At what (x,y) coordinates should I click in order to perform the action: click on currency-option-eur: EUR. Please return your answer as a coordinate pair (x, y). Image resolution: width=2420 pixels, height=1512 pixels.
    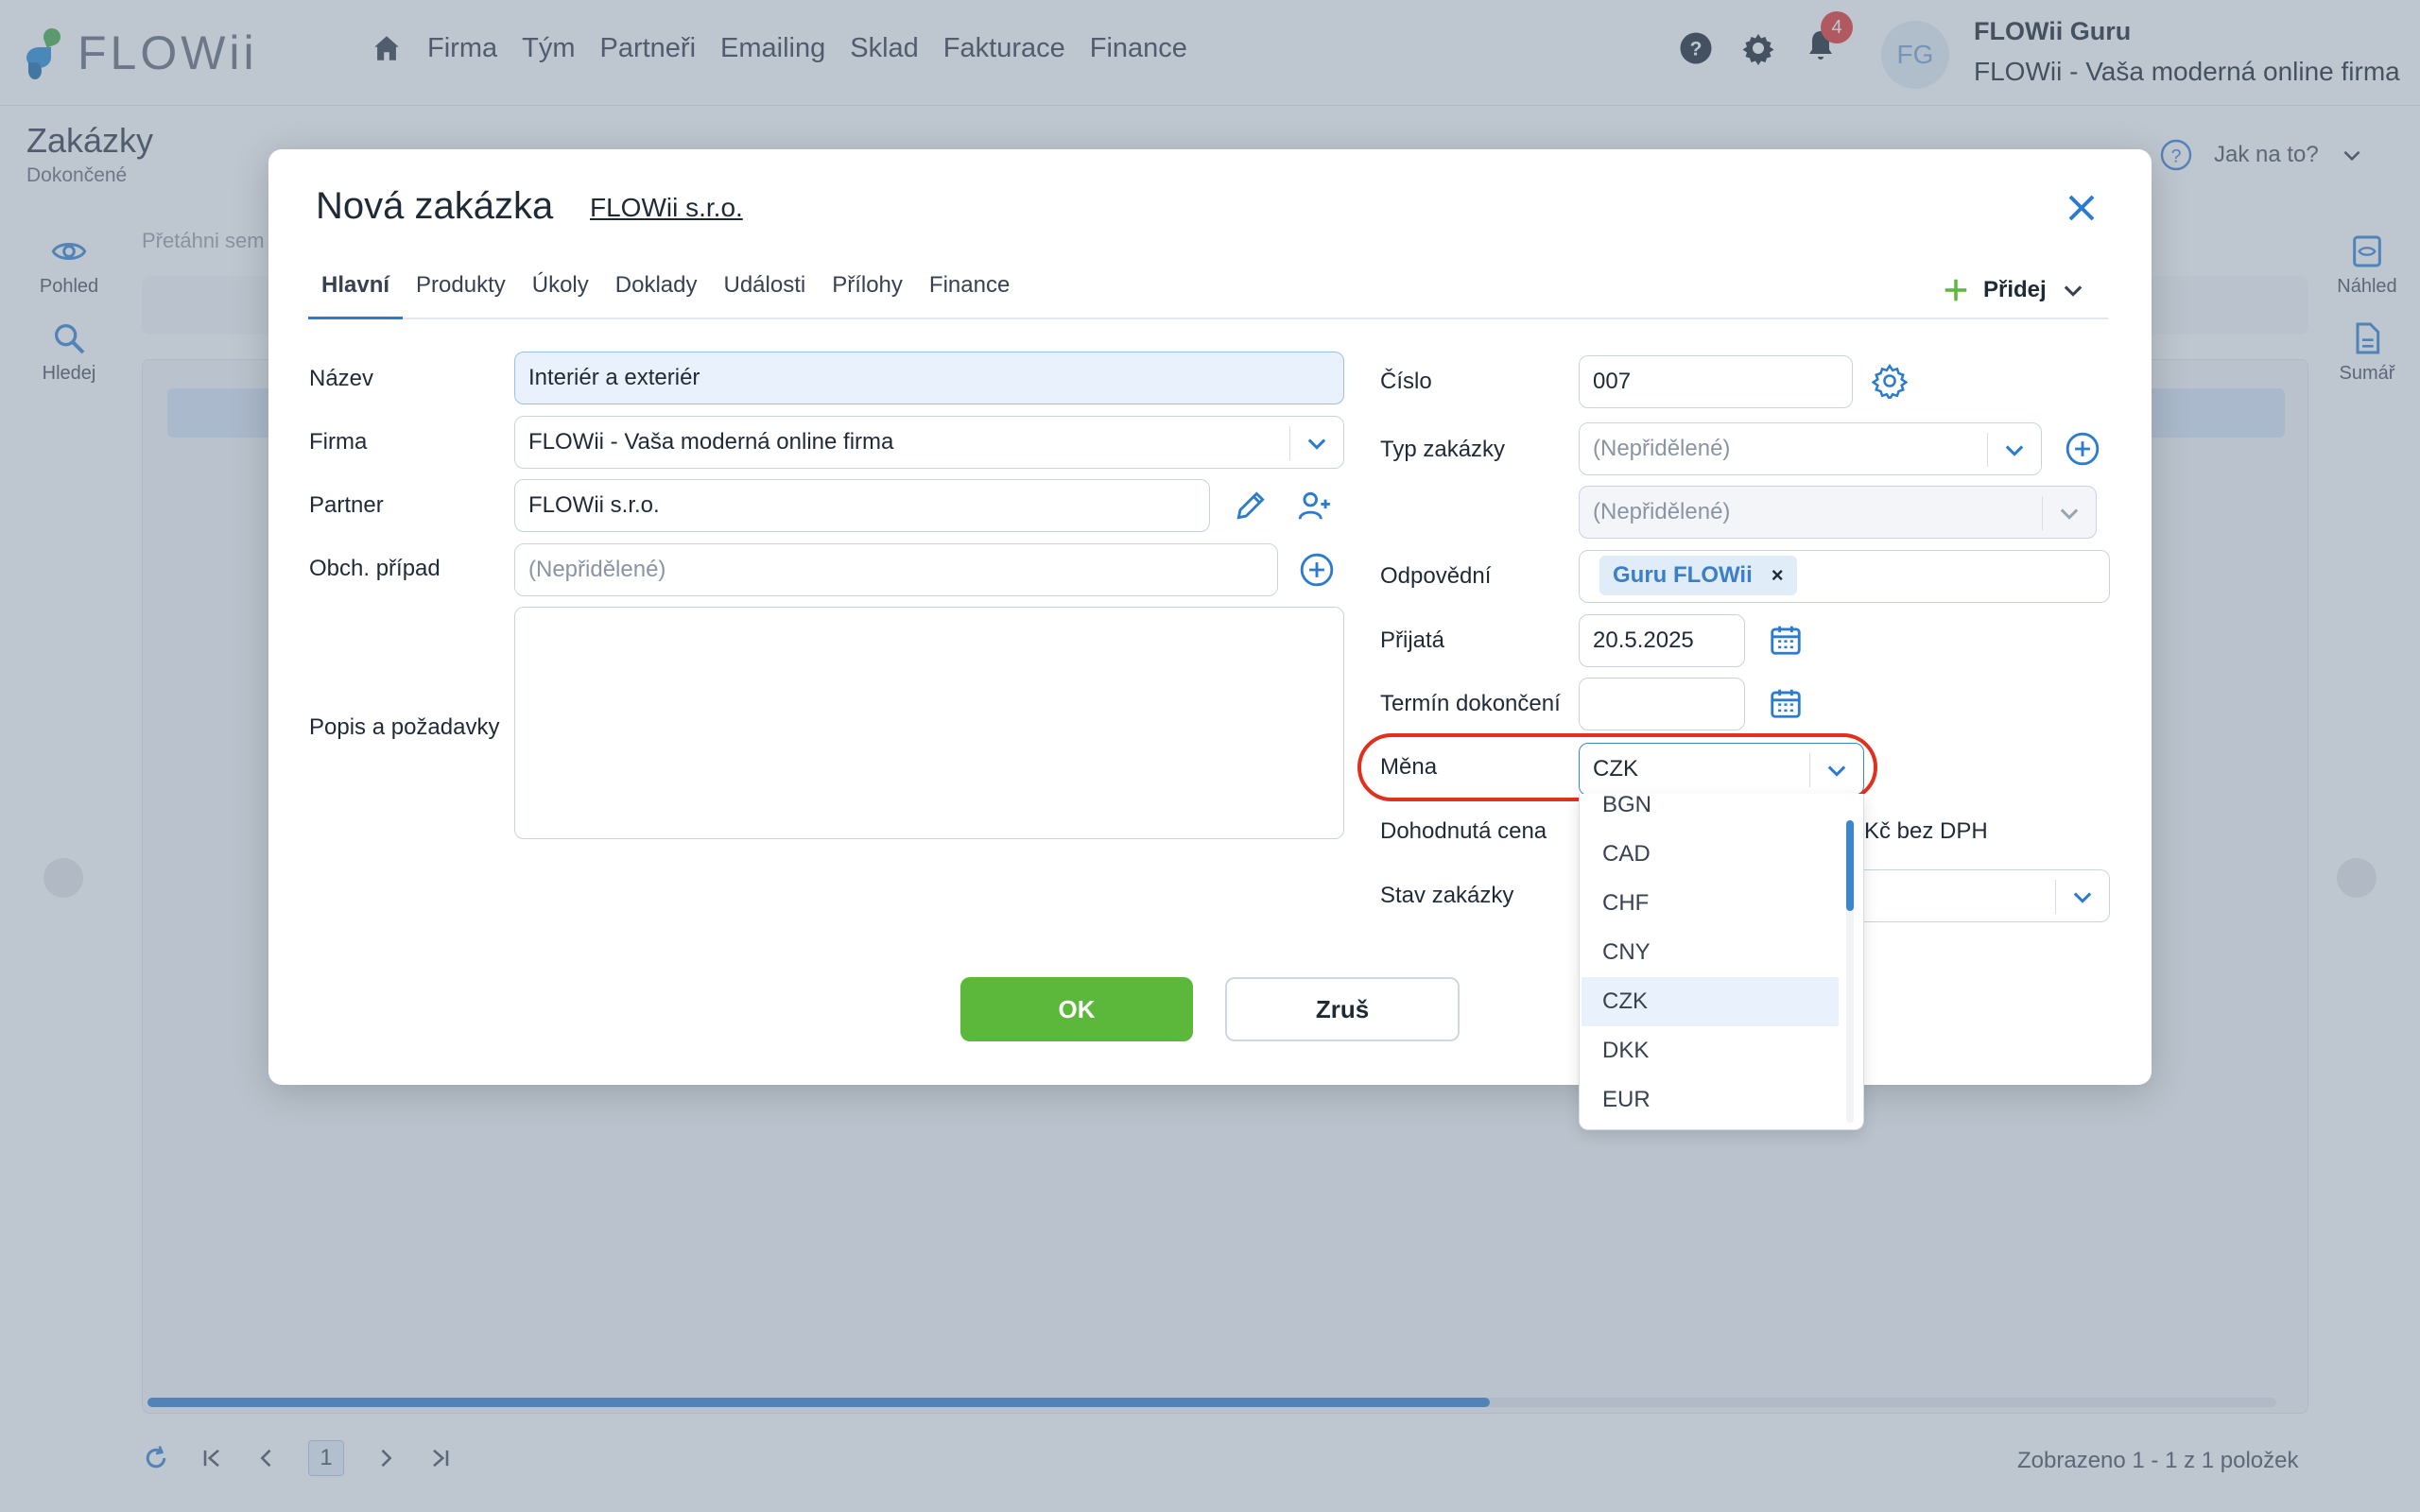
    Looking at the image, I should click on (1710, 1100).